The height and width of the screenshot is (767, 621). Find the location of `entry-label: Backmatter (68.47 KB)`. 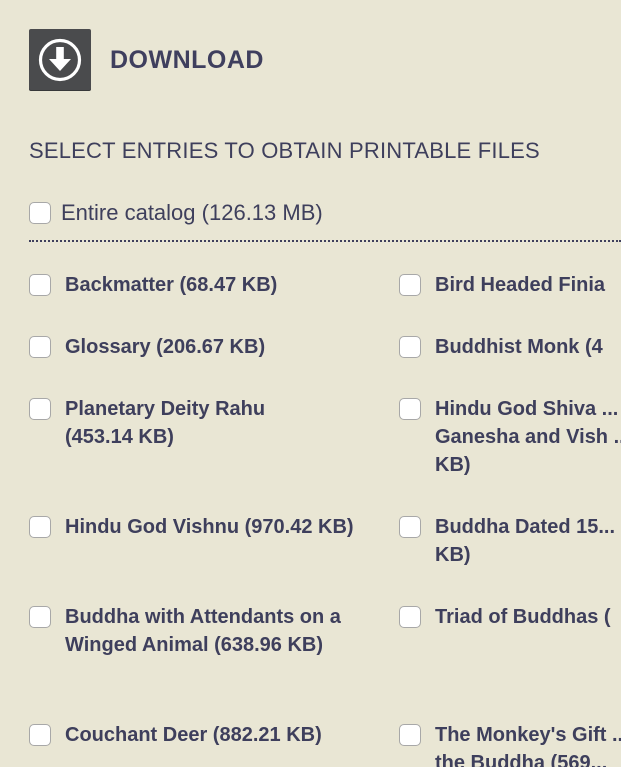

entry-label: Backmatter (68.47 KB) is located at coordinates (171, 285).